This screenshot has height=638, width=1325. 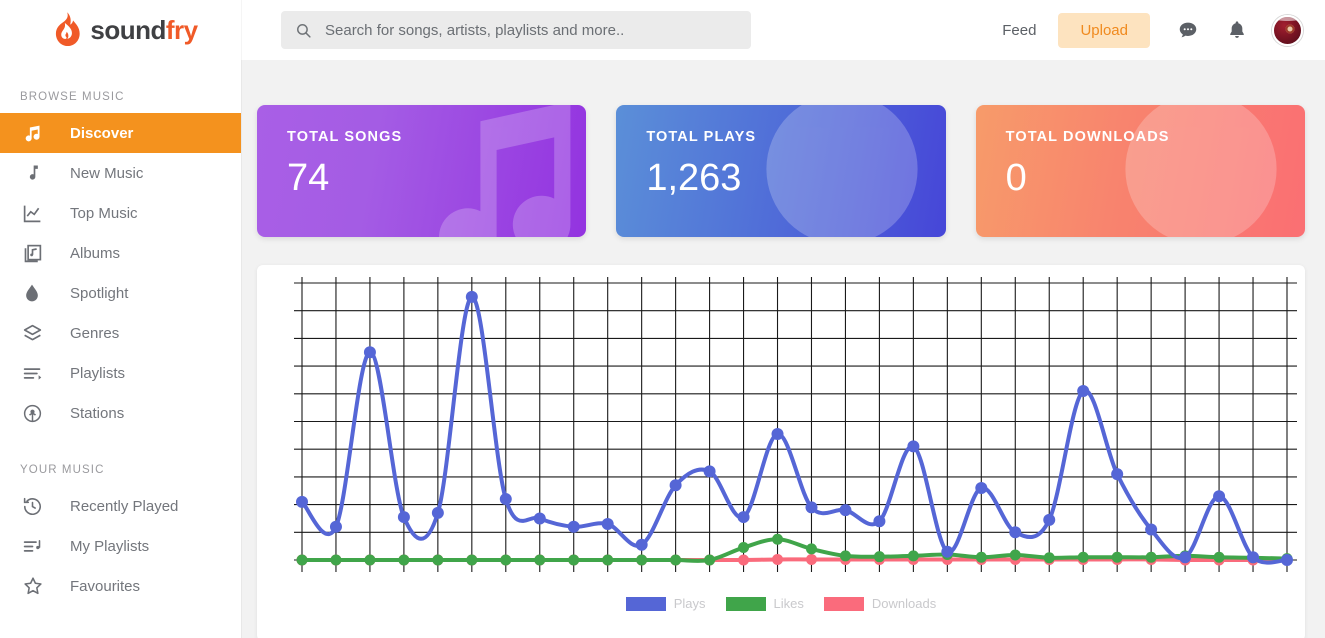 What do you see at coordinates (345, 137) in the screenshot?
I see `stat-card-title: TOTAL SONGS` at bounding box center [345, 137].